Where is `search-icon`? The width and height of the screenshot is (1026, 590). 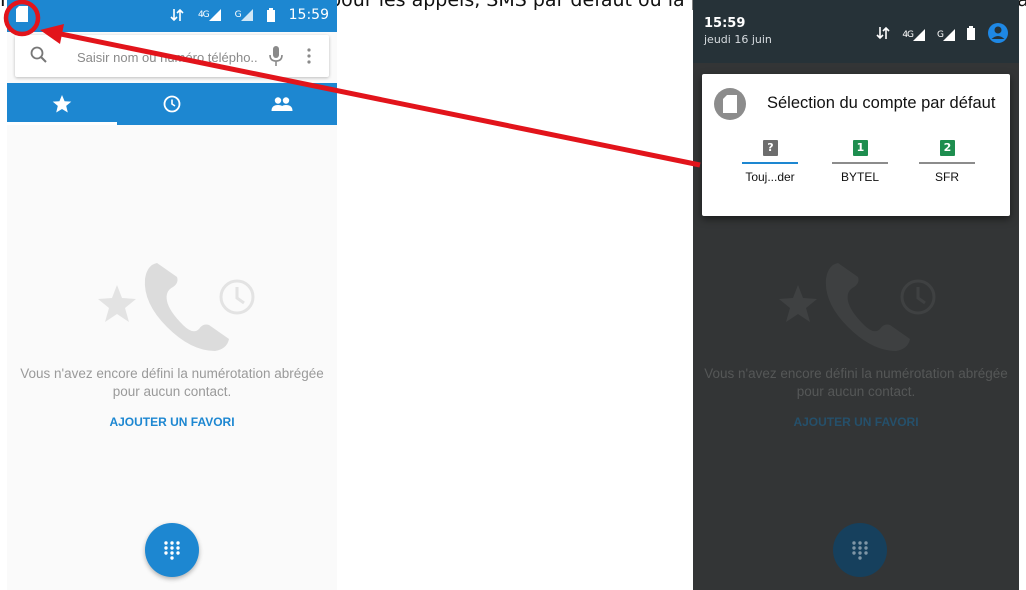 search-icon is located at coordinates (38, 54).